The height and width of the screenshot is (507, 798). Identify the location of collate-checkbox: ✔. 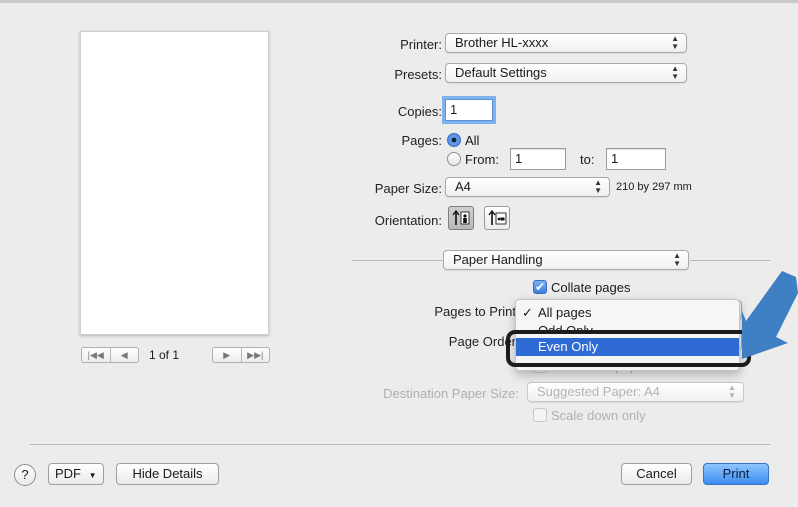
(540, 287).